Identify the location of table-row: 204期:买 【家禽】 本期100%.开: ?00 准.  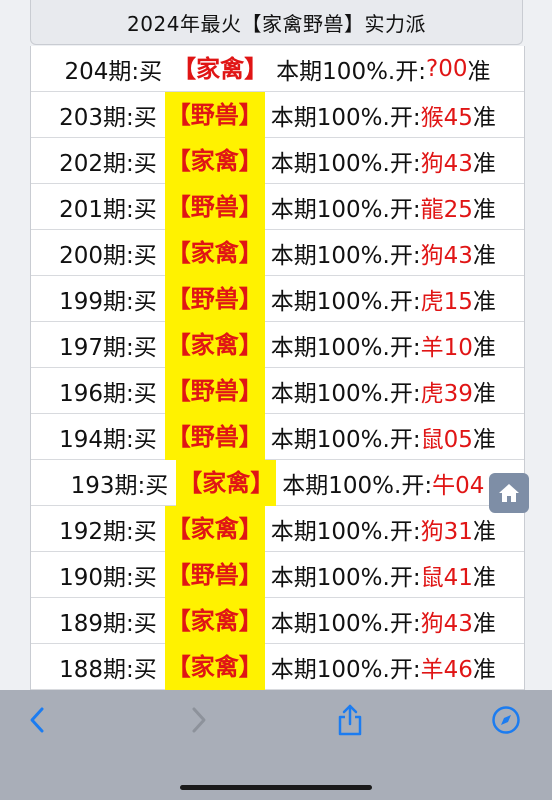
(277, 69).